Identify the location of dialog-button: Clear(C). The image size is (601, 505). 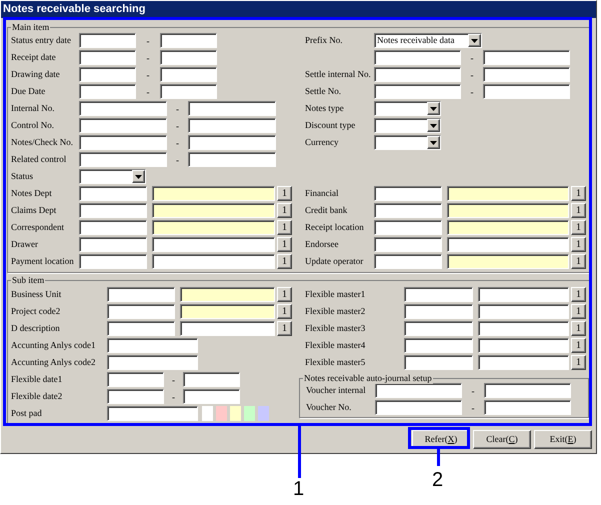
(502, 439).